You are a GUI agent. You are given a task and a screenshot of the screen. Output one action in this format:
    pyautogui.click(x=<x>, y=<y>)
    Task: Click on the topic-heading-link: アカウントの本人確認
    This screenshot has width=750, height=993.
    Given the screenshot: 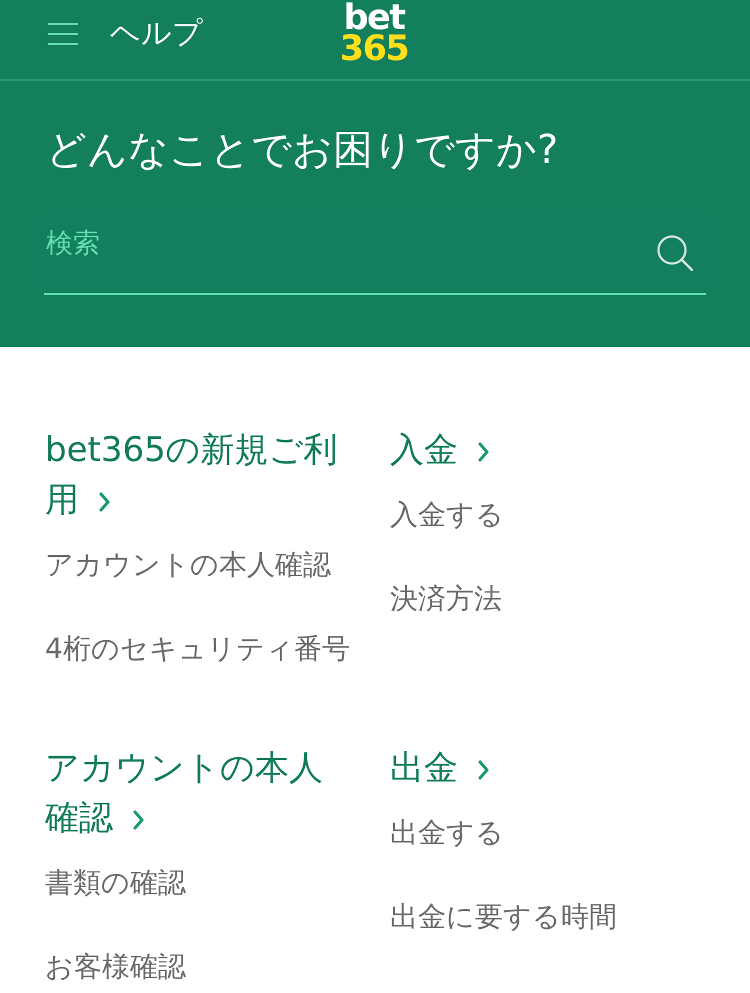 What is the action you would take?
    pyautogui.click(x=195, y=793)
    